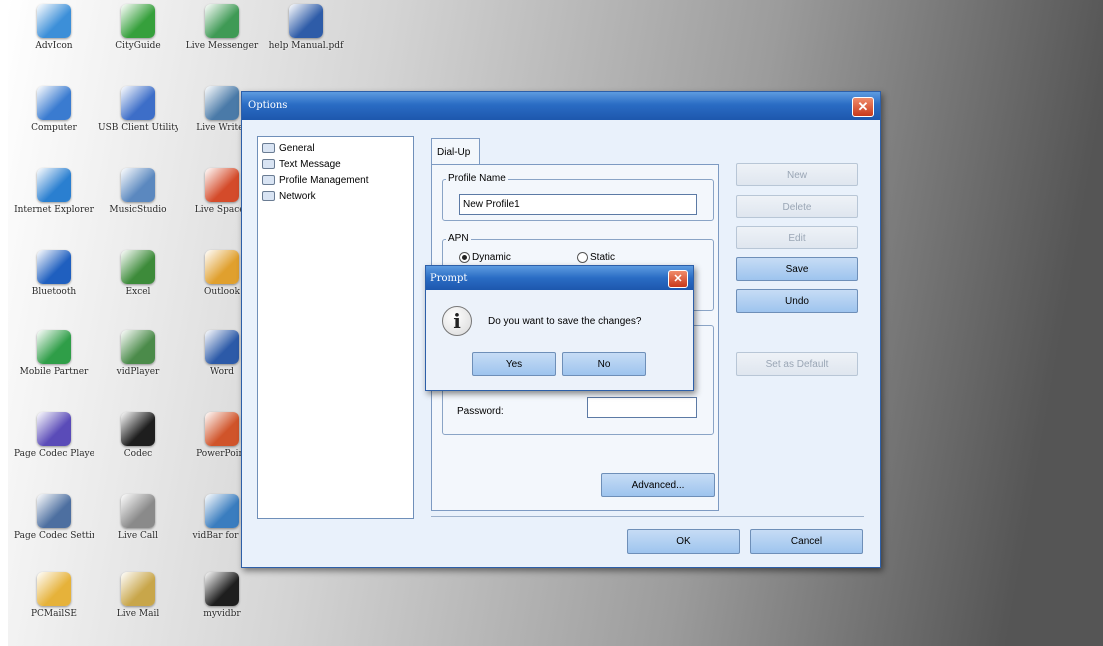 This screenshot has height=646, width=1103. What do you see at coordinates (578, 204) in the screenshot?
I see `profile-name-input: New Profile1` at bounding box center [578, 204].